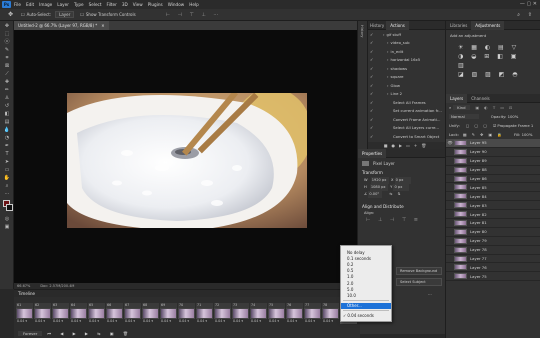 Image resolution: width=540 pixels, height=338 pixels. Describe the element at coordinates (379, 180) in the screenshot. I see `width-field: 1920 px` at that location.